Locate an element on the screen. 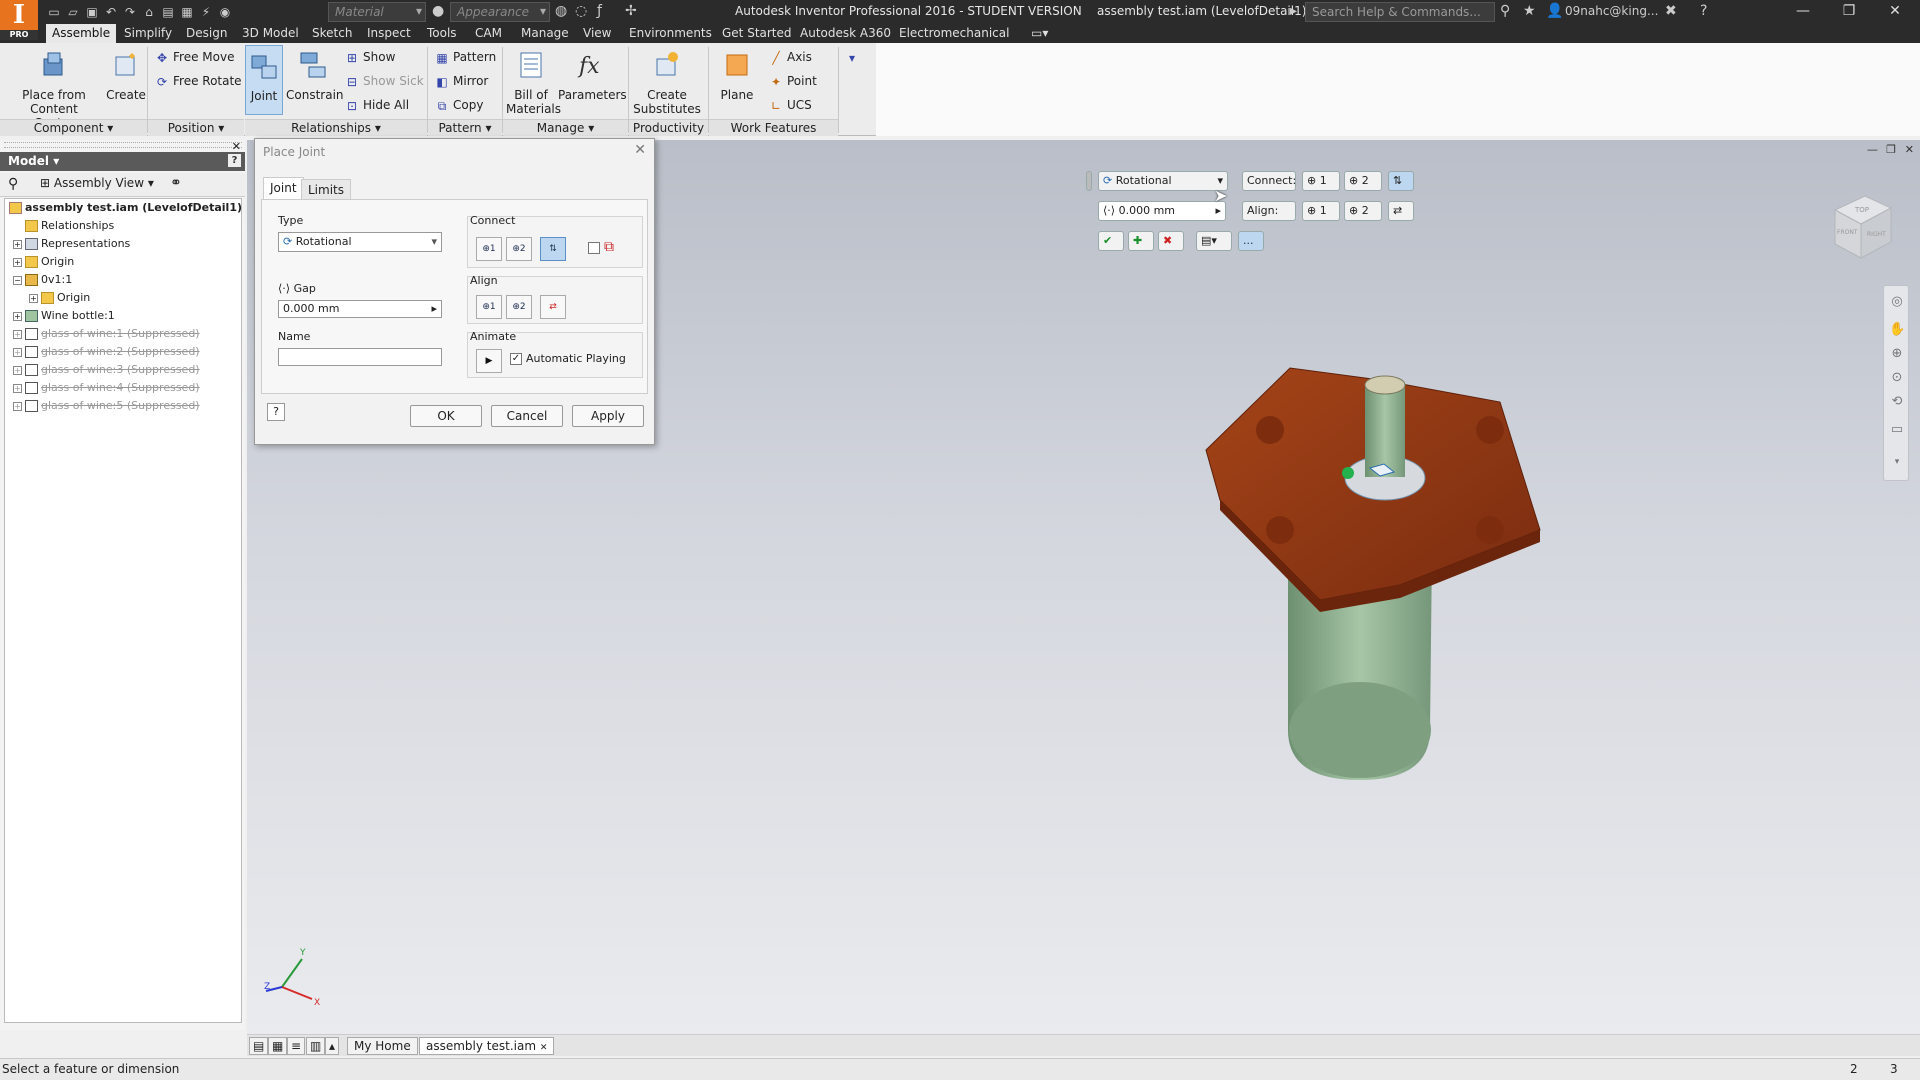 Image resolution: width=1920 pixels, height=1080 pixels. close-tab-icon: ✕ is located at coordinates (544, 1048).